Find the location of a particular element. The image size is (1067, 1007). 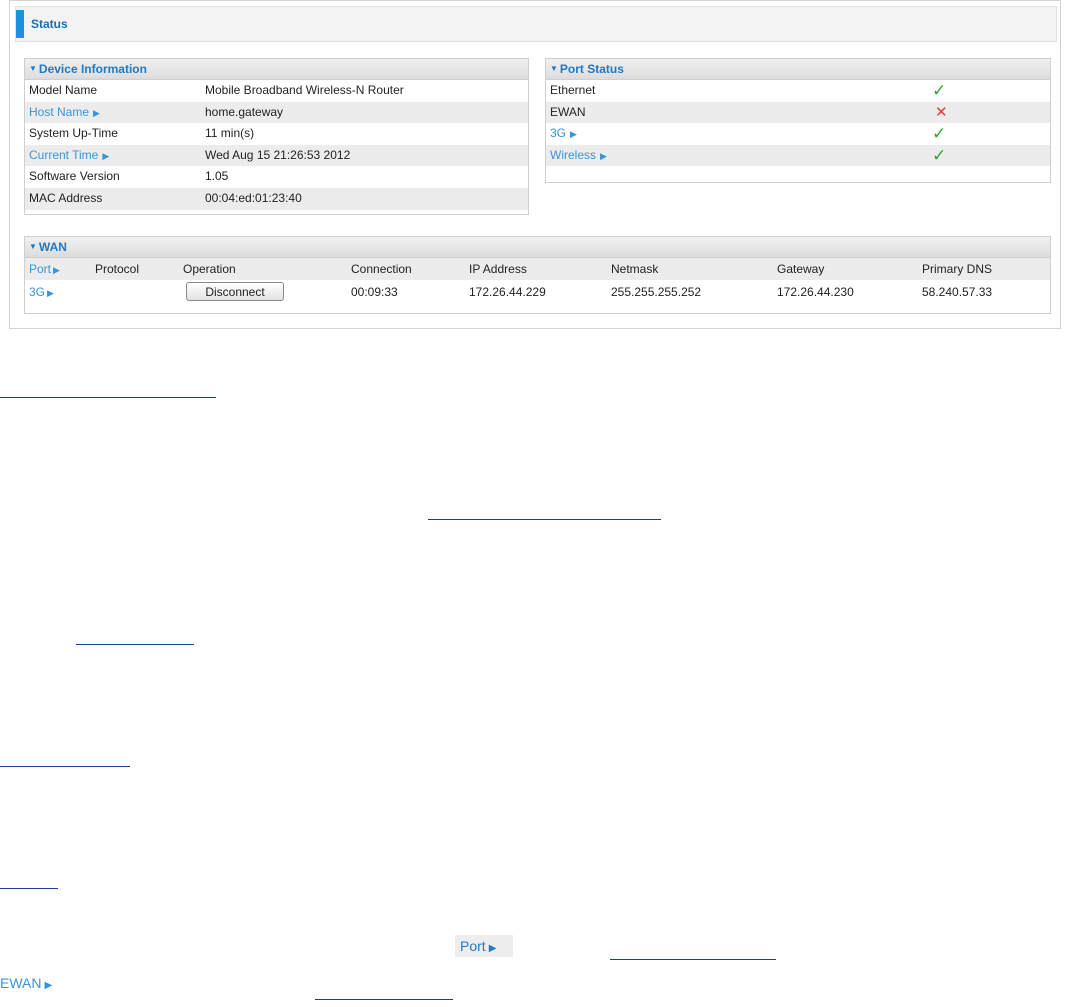

ewan-label: EWAN is located at coordinates (568, 111).